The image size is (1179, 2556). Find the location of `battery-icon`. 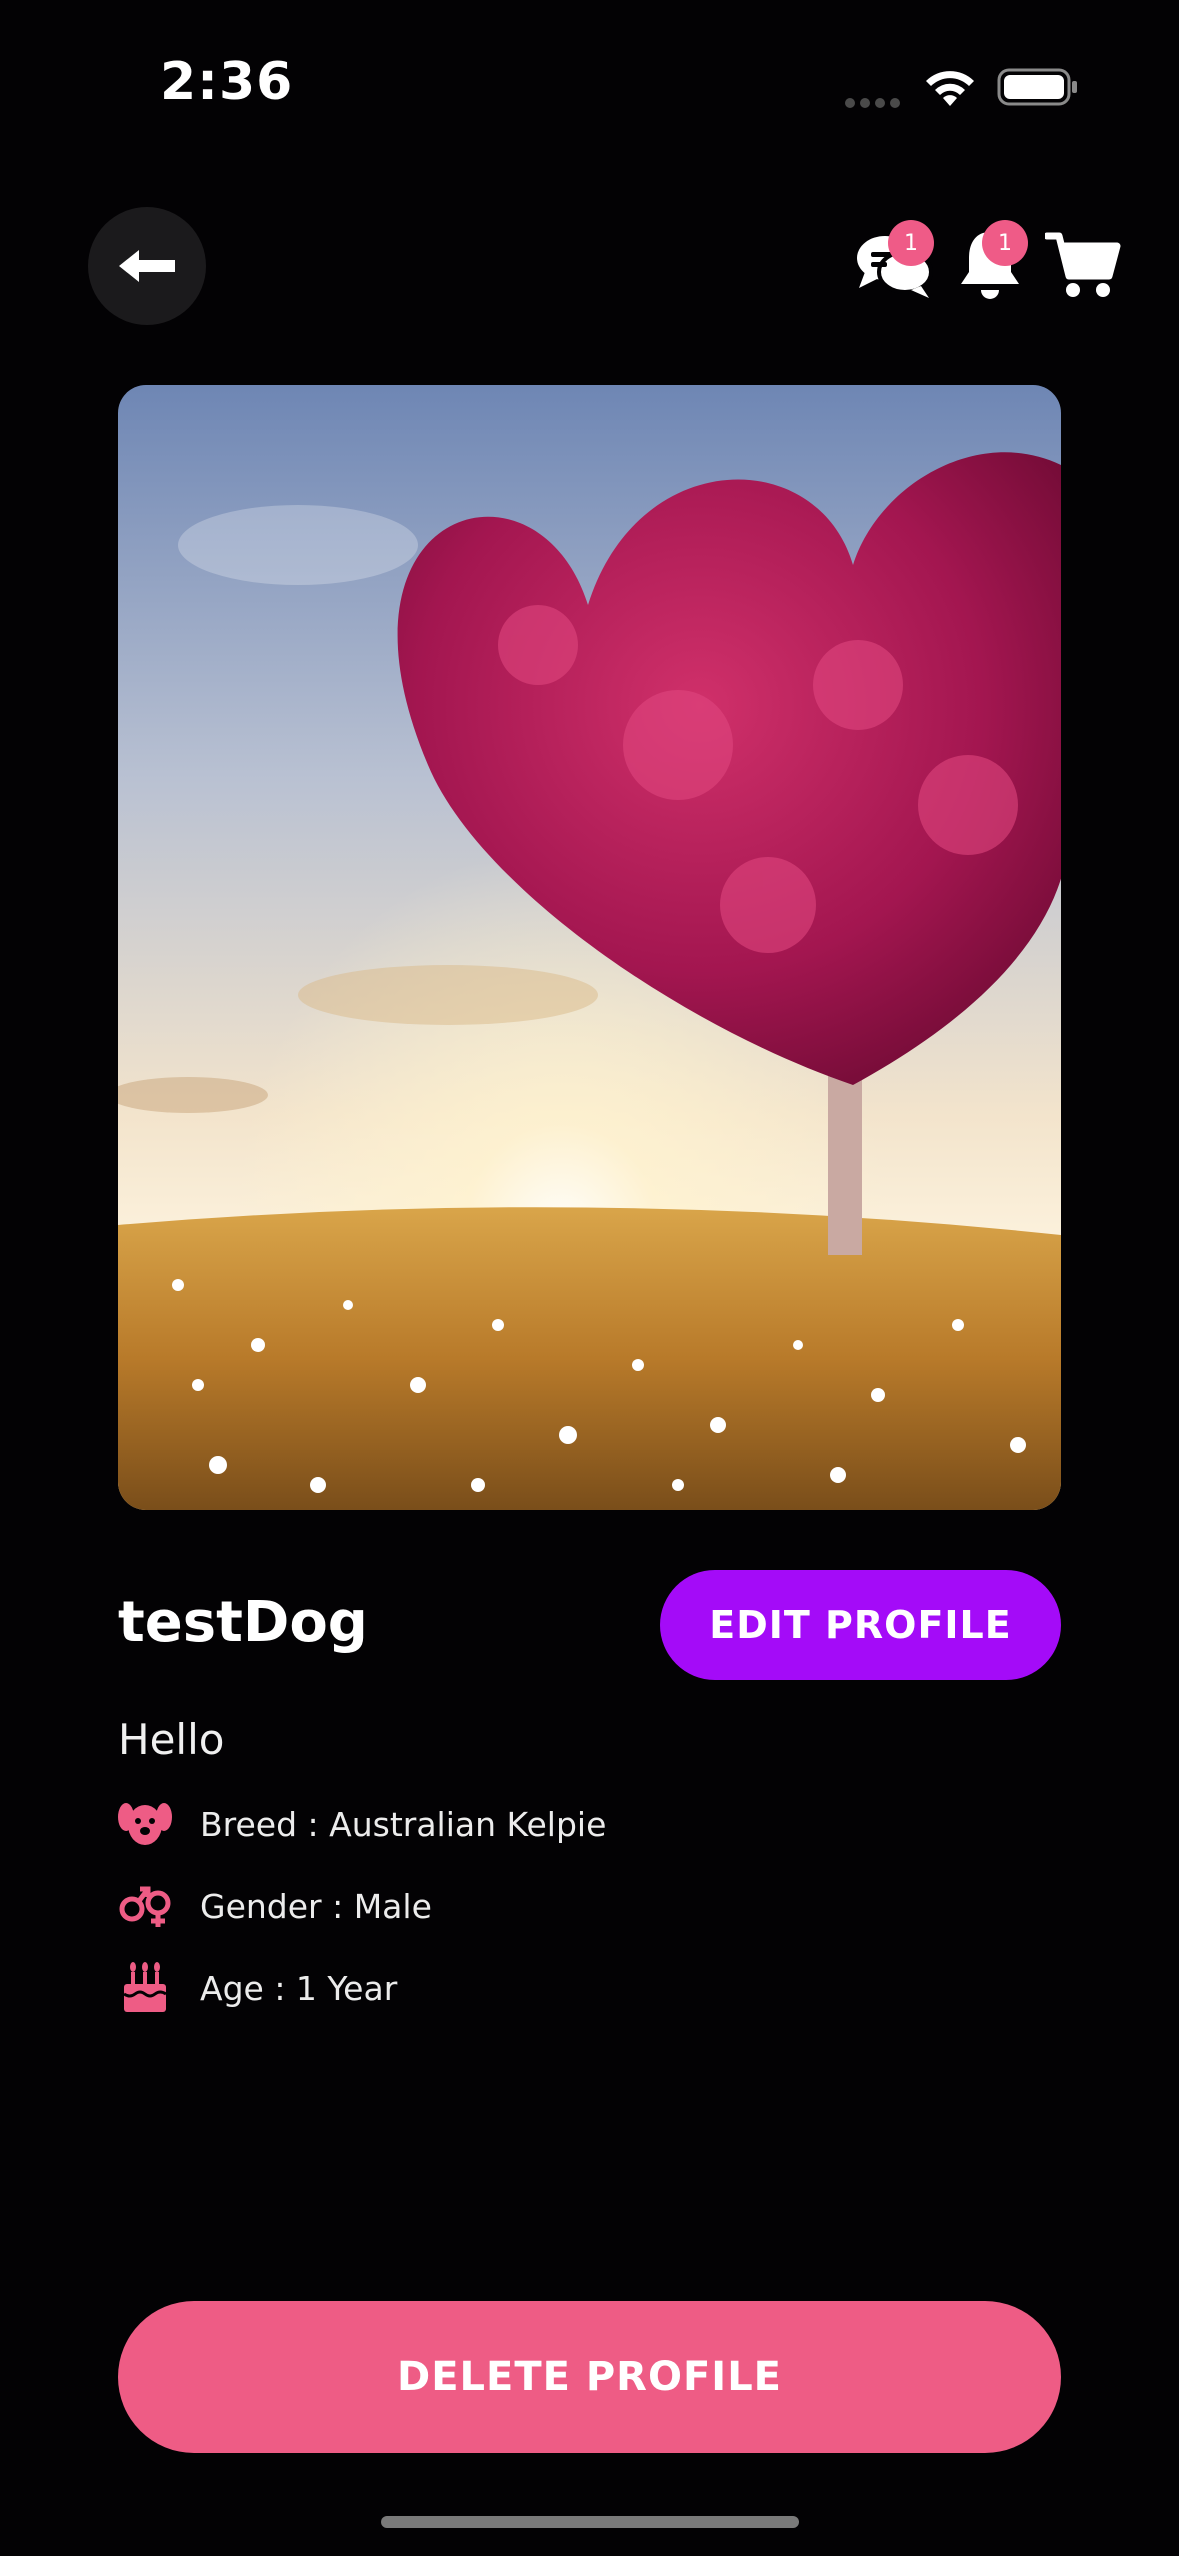

battery-icon is located at coordinates (1038, 87).